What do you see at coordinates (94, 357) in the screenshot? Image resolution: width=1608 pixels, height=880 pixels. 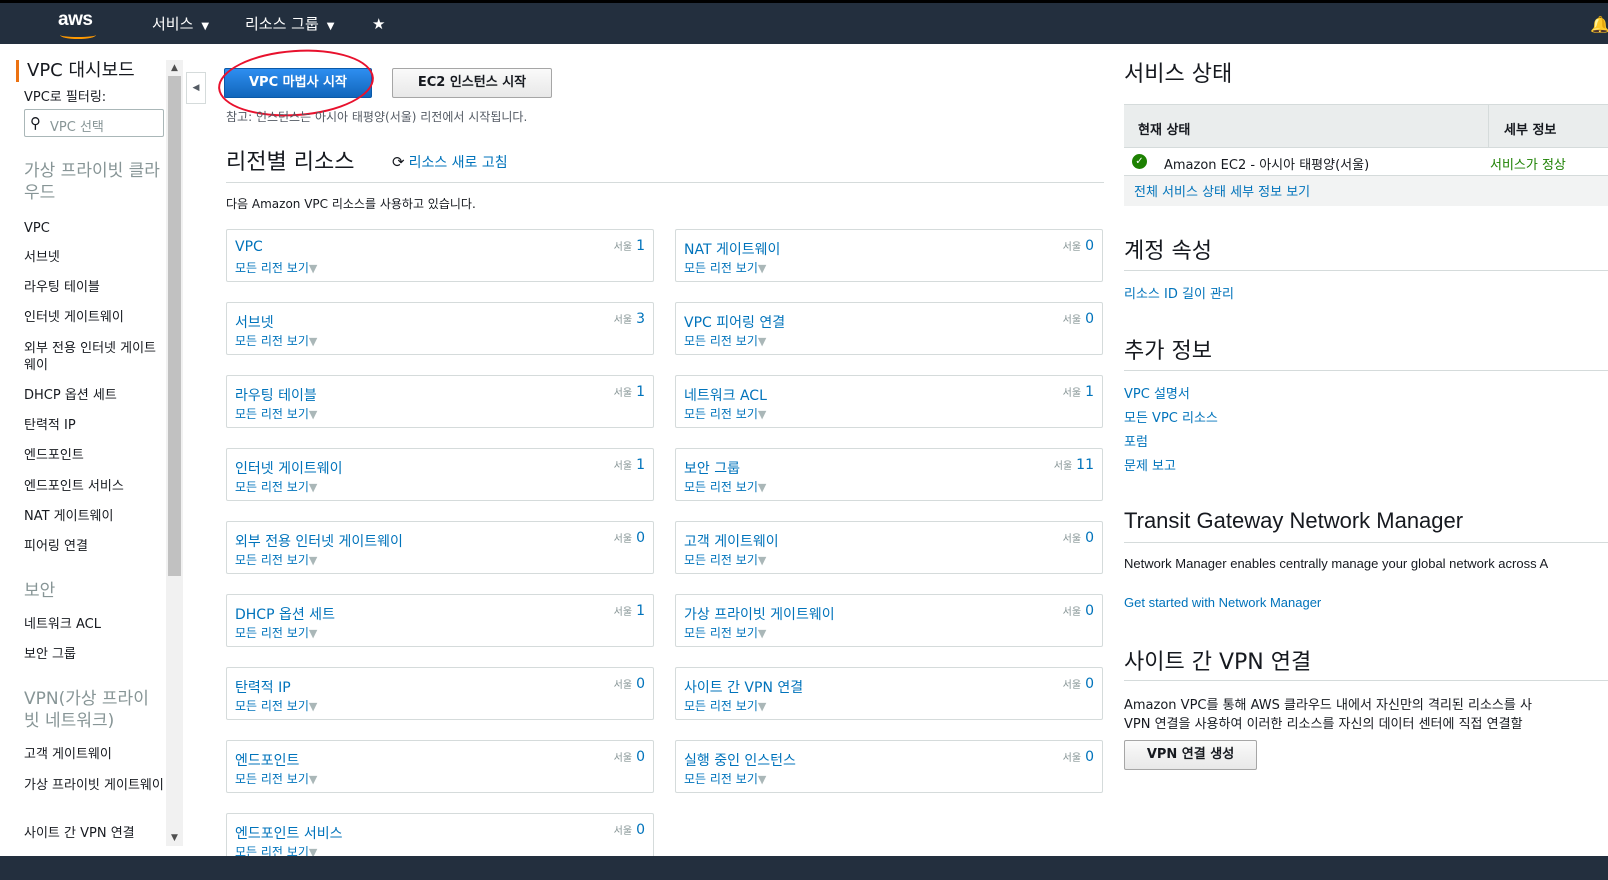 I see `sidebar-item-egress-only-igw: 외부 전용 인터넷 게이트웨이` at bounding box center [94, 357].